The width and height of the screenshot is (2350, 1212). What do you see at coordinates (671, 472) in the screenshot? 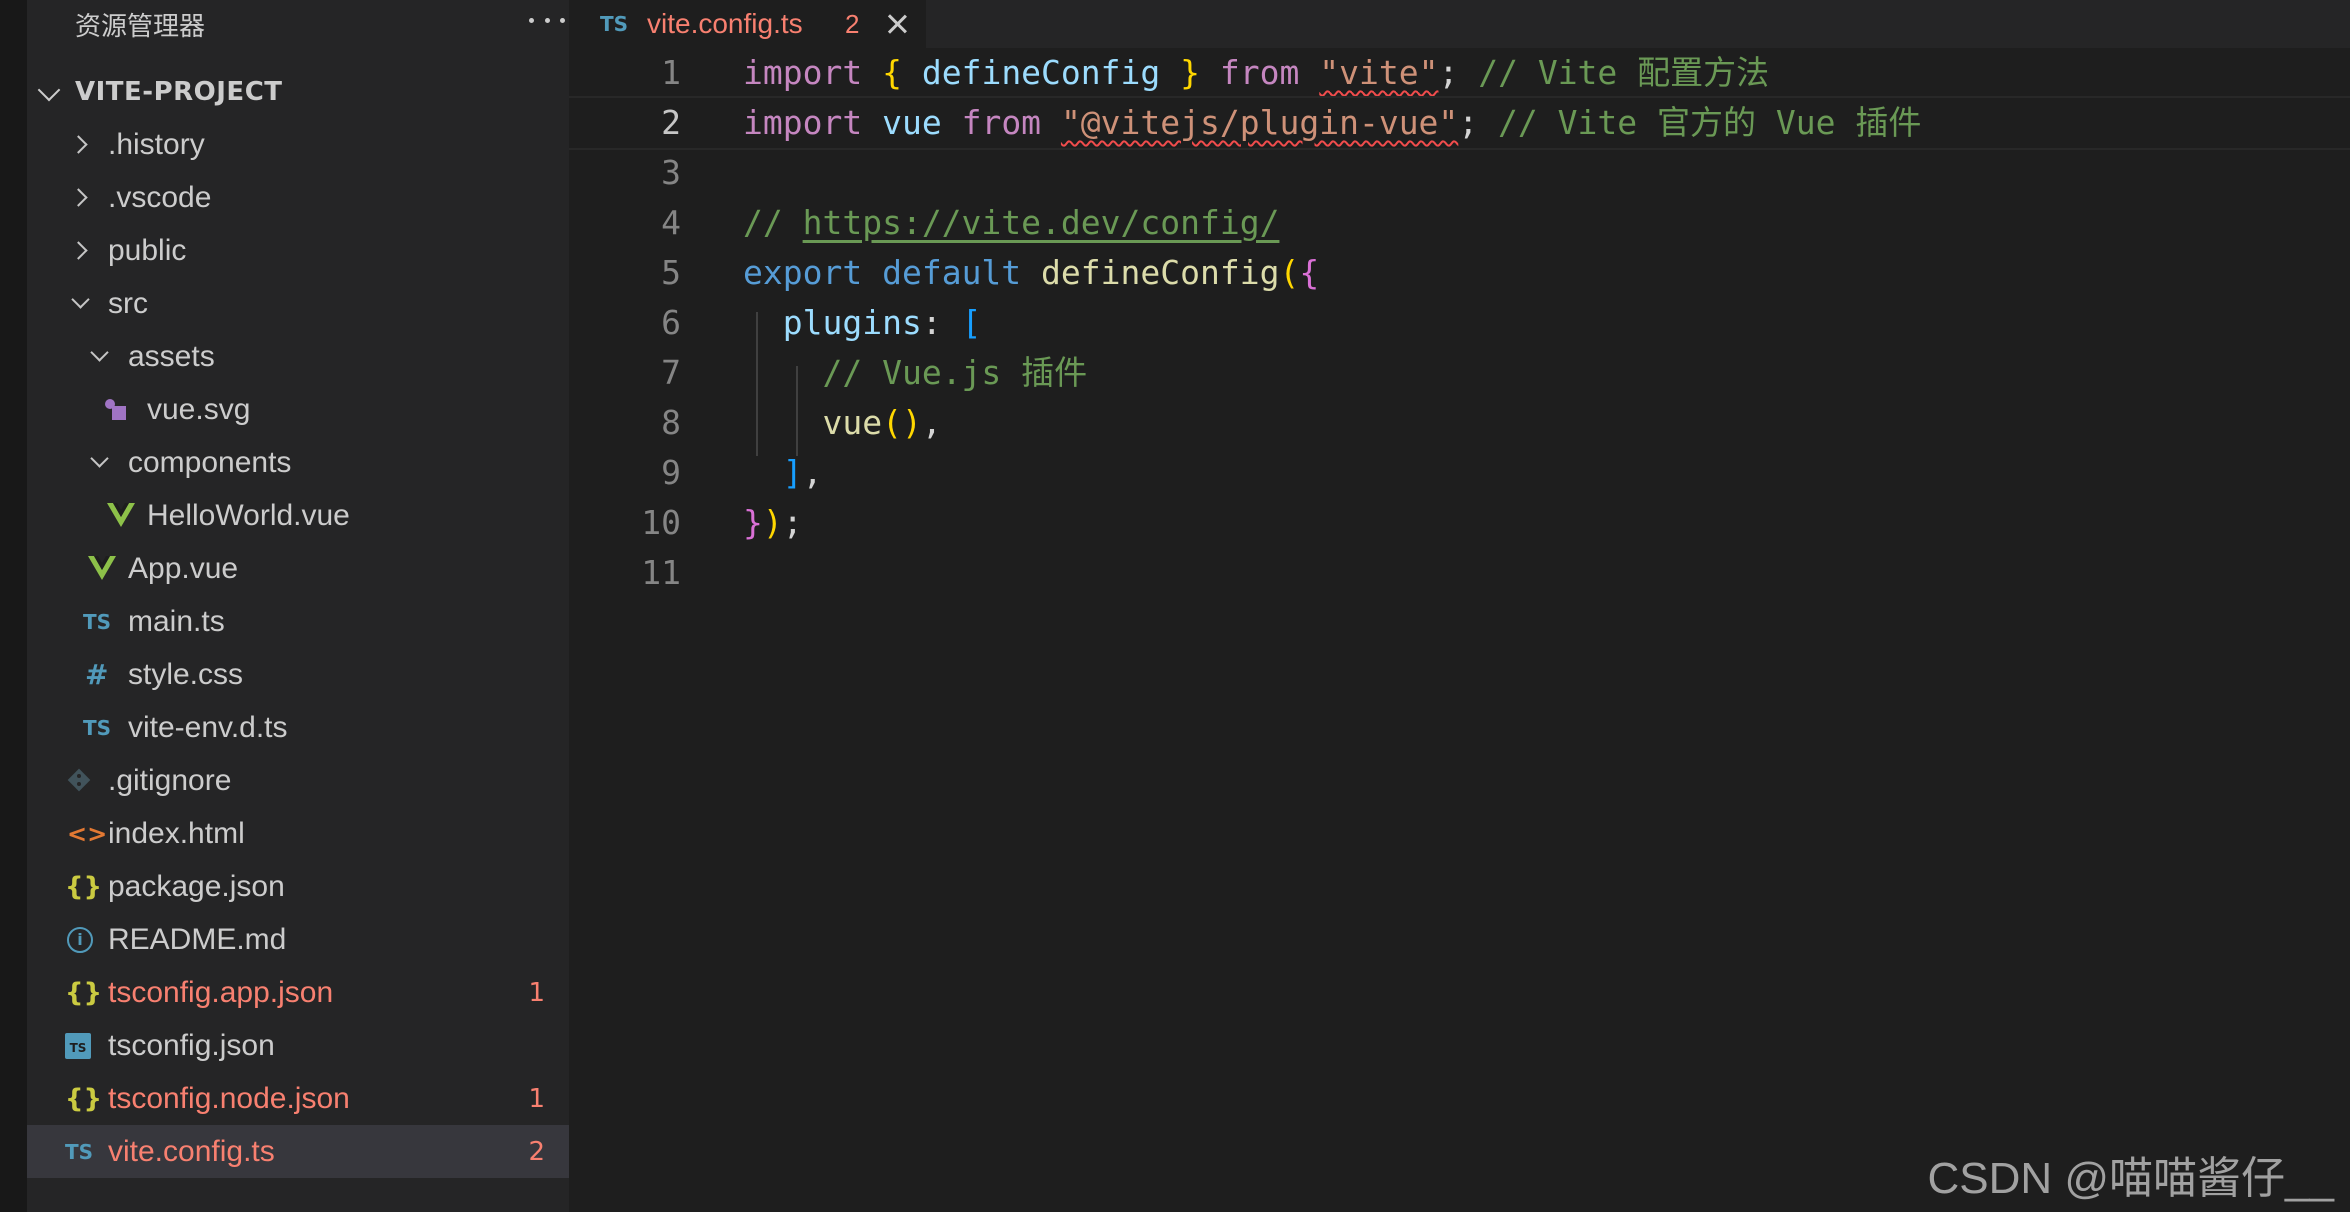
I see `line-number: 9` at bounding box center [671, 472].